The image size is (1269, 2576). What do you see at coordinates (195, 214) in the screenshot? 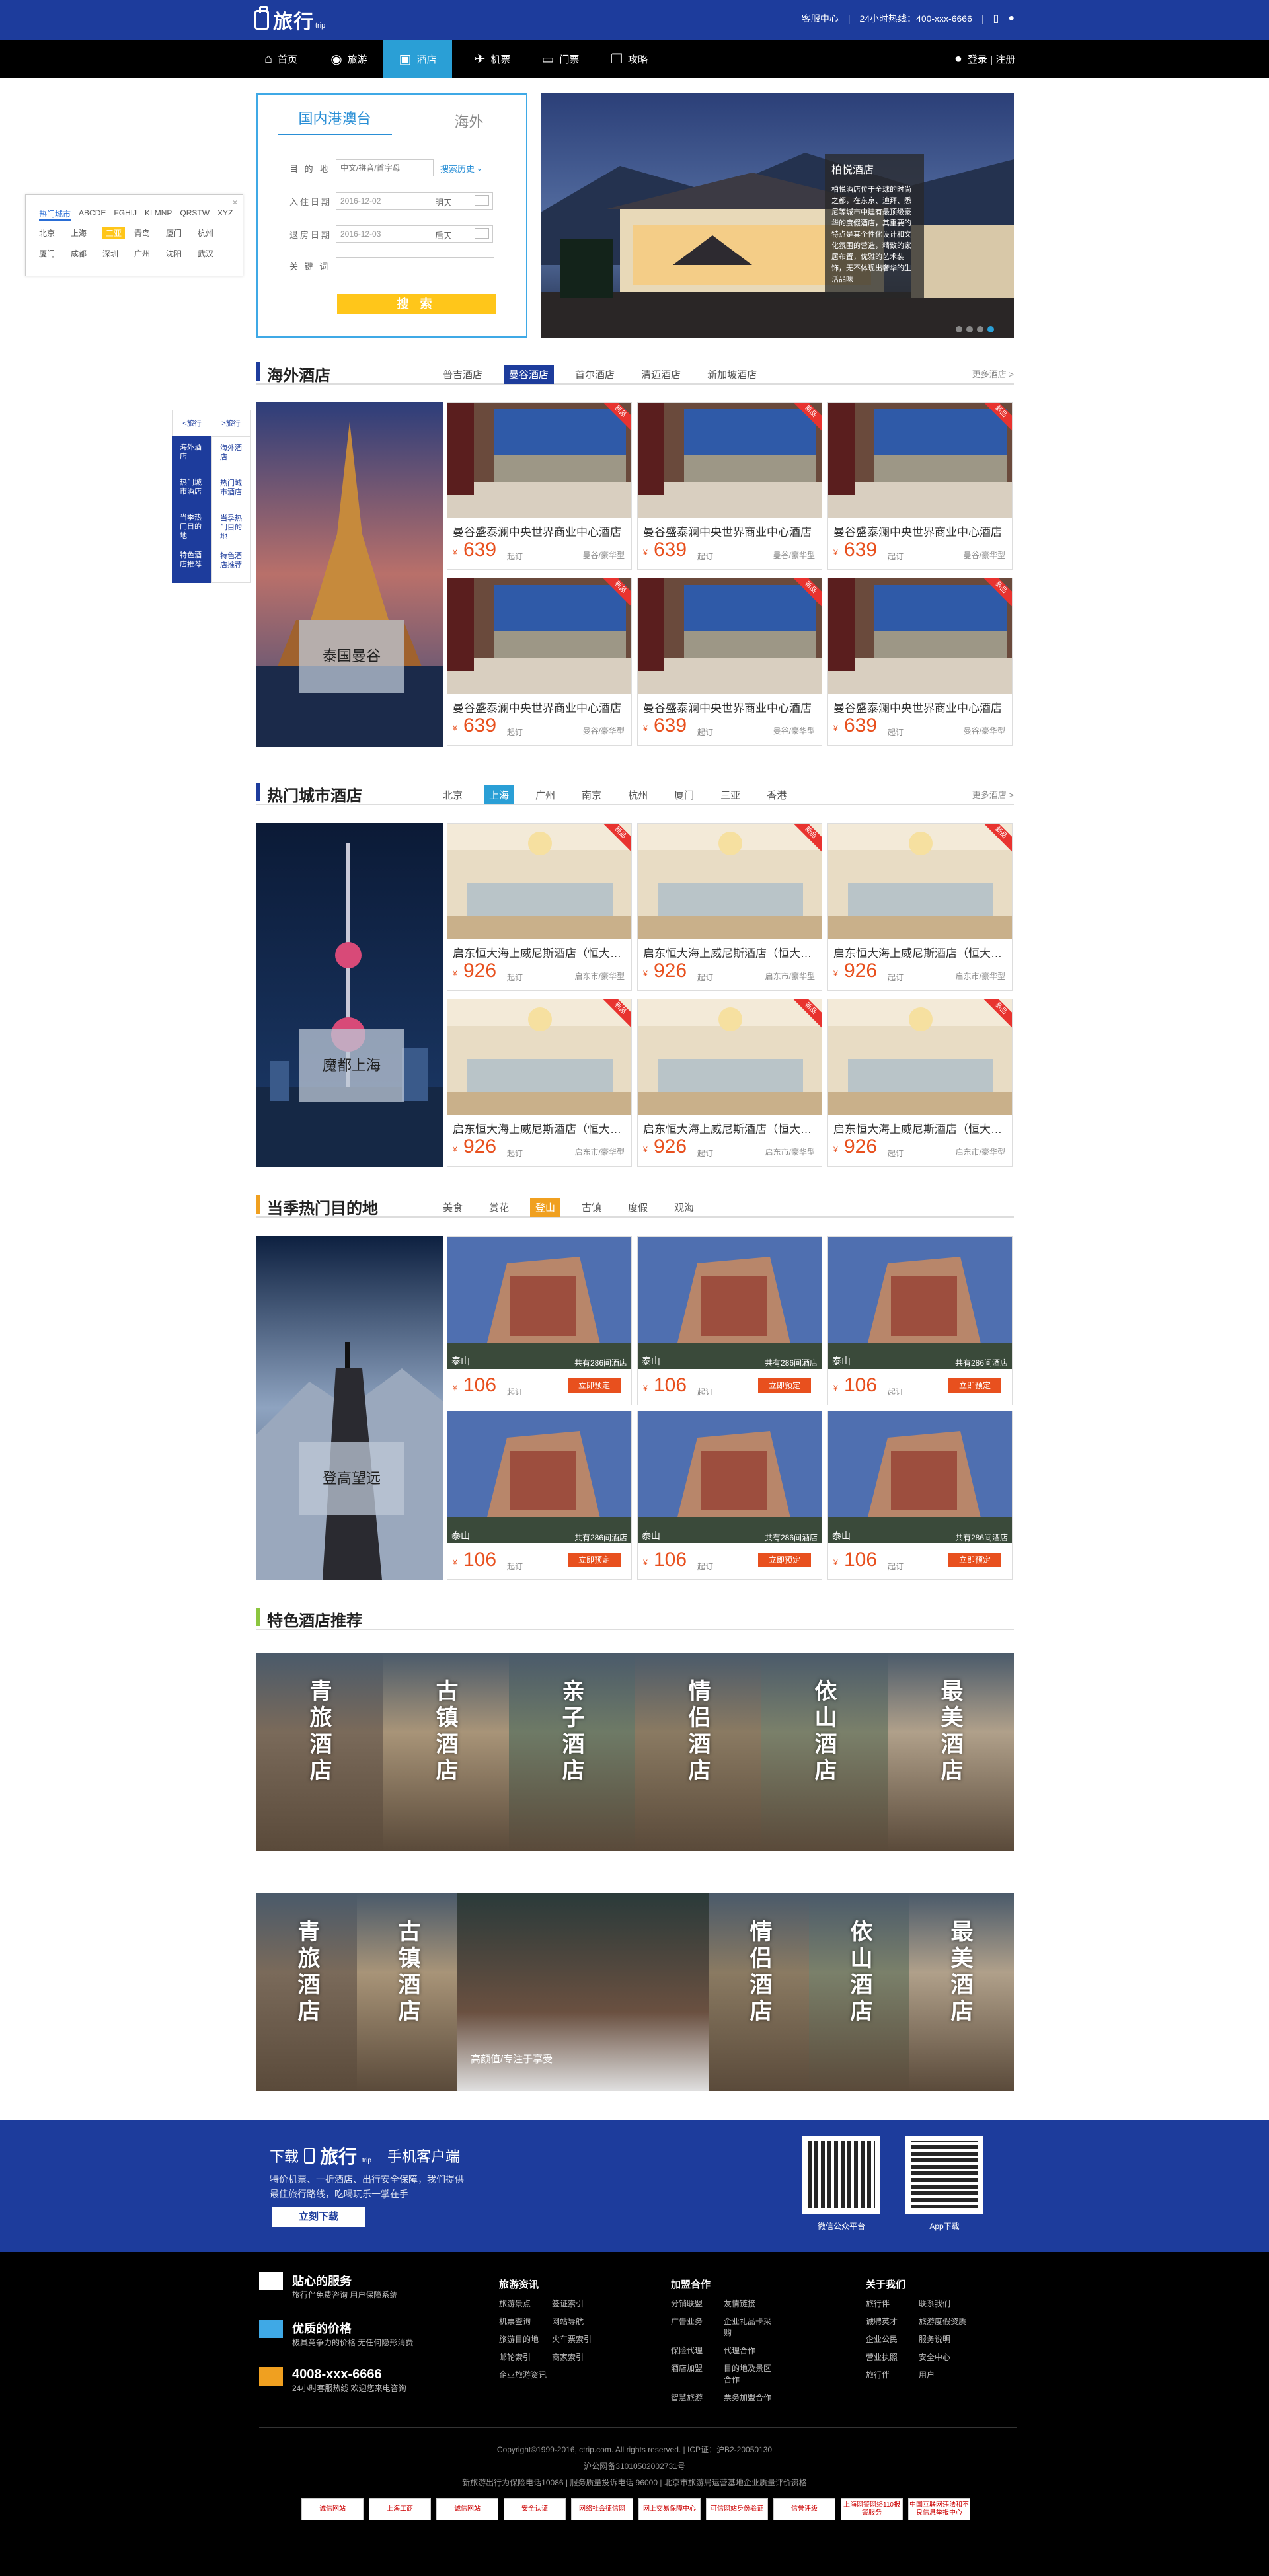
I see `city-tab: QRSTW` at bounding box center [195, 214].